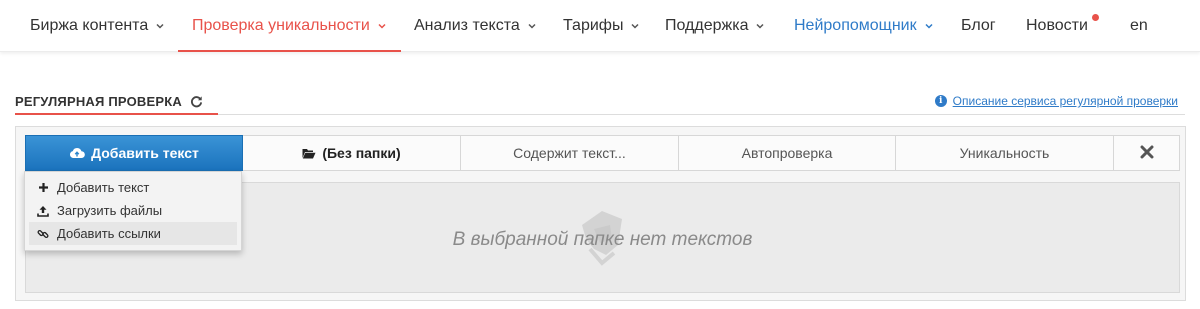 The width and height of the screenshot is (1200, 309). I want to click on column-uniqueness-label: Уникальность, so click(1004, 153).